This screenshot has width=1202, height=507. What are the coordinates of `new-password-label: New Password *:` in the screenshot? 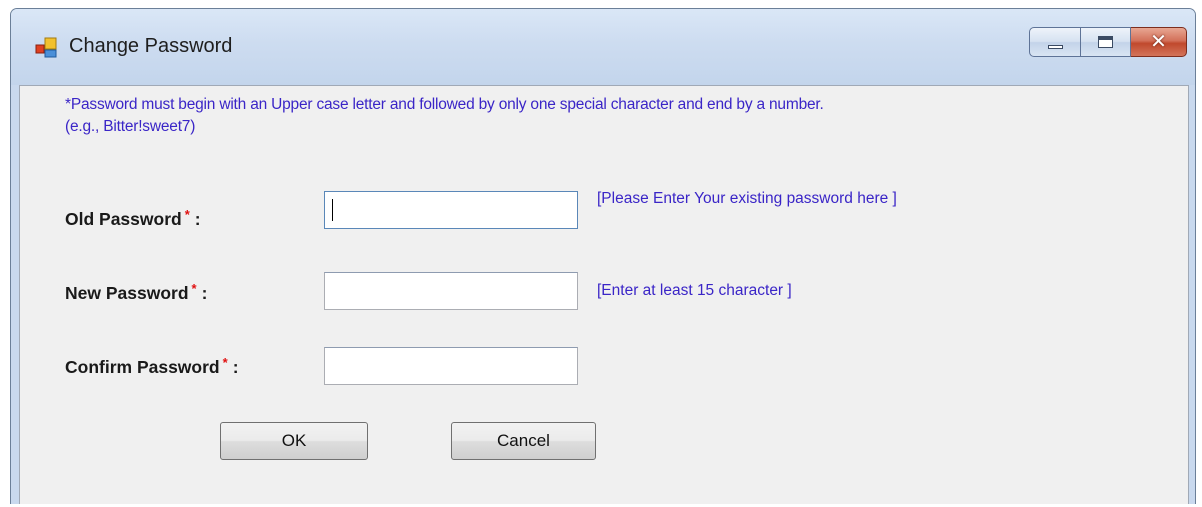 It's located at (136, 292).